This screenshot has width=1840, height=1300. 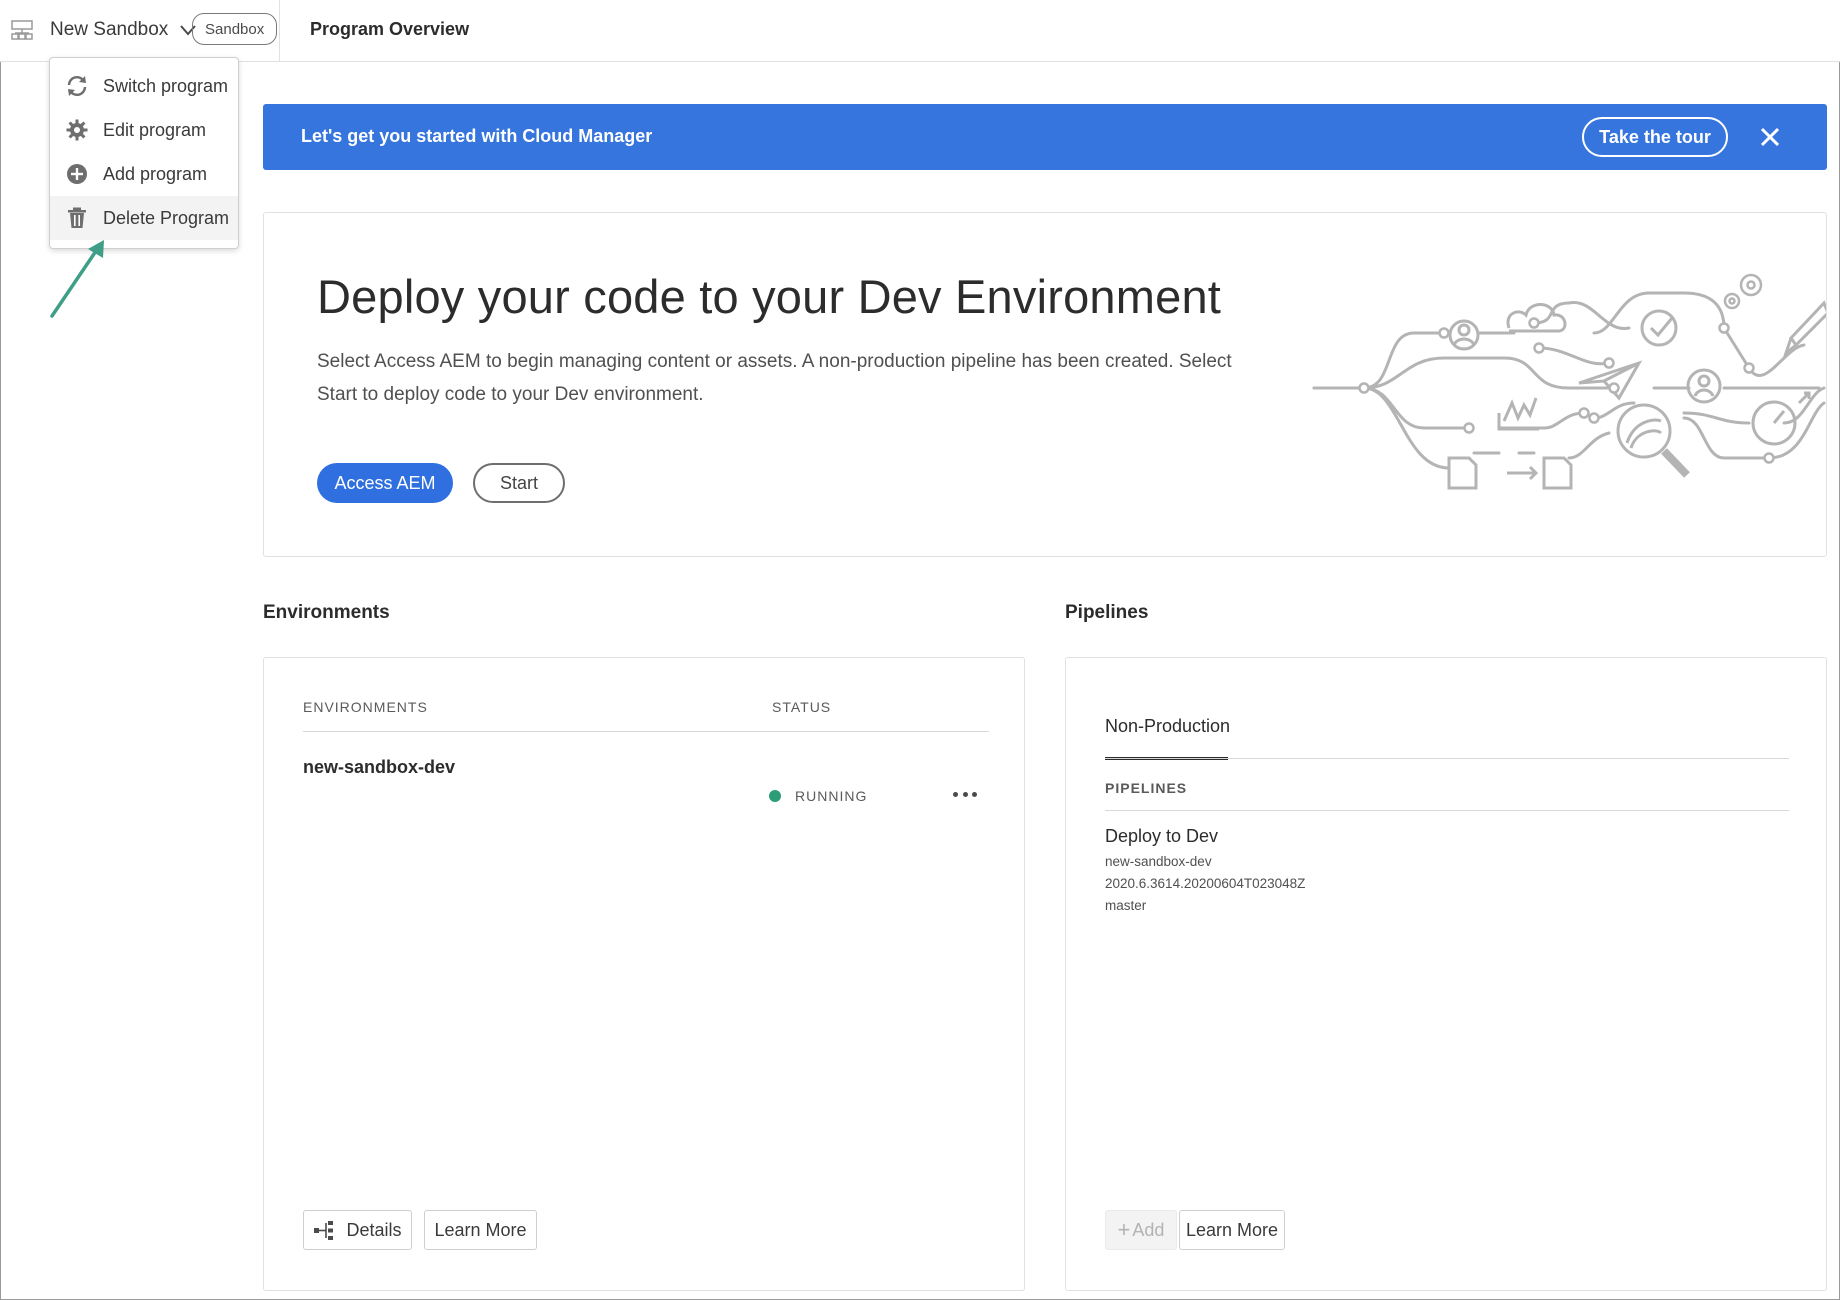 I want to click on menu-item-label: Delete Program, so click(x=166, y=217).